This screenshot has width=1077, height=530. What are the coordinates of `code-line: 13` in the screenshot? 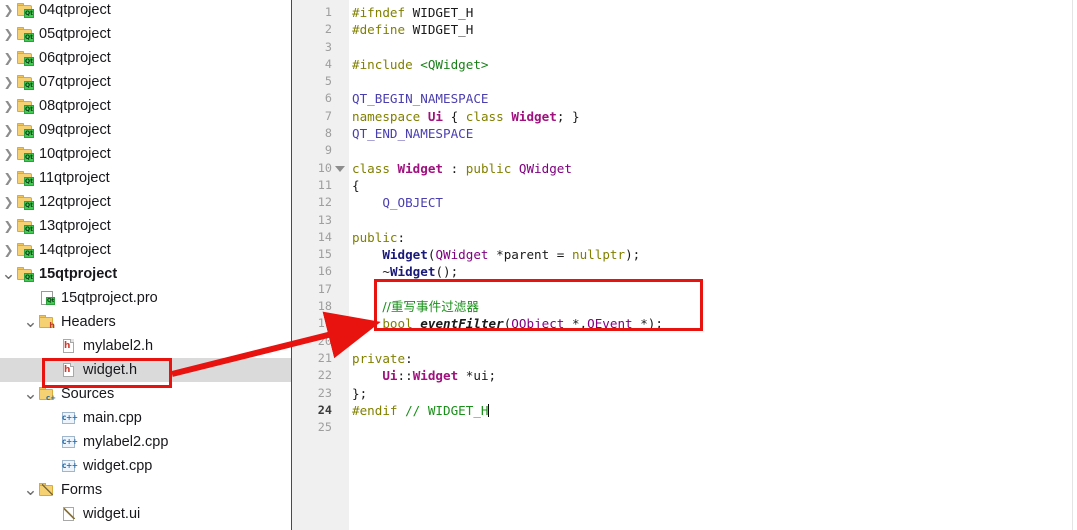 It's located at (682, 220).